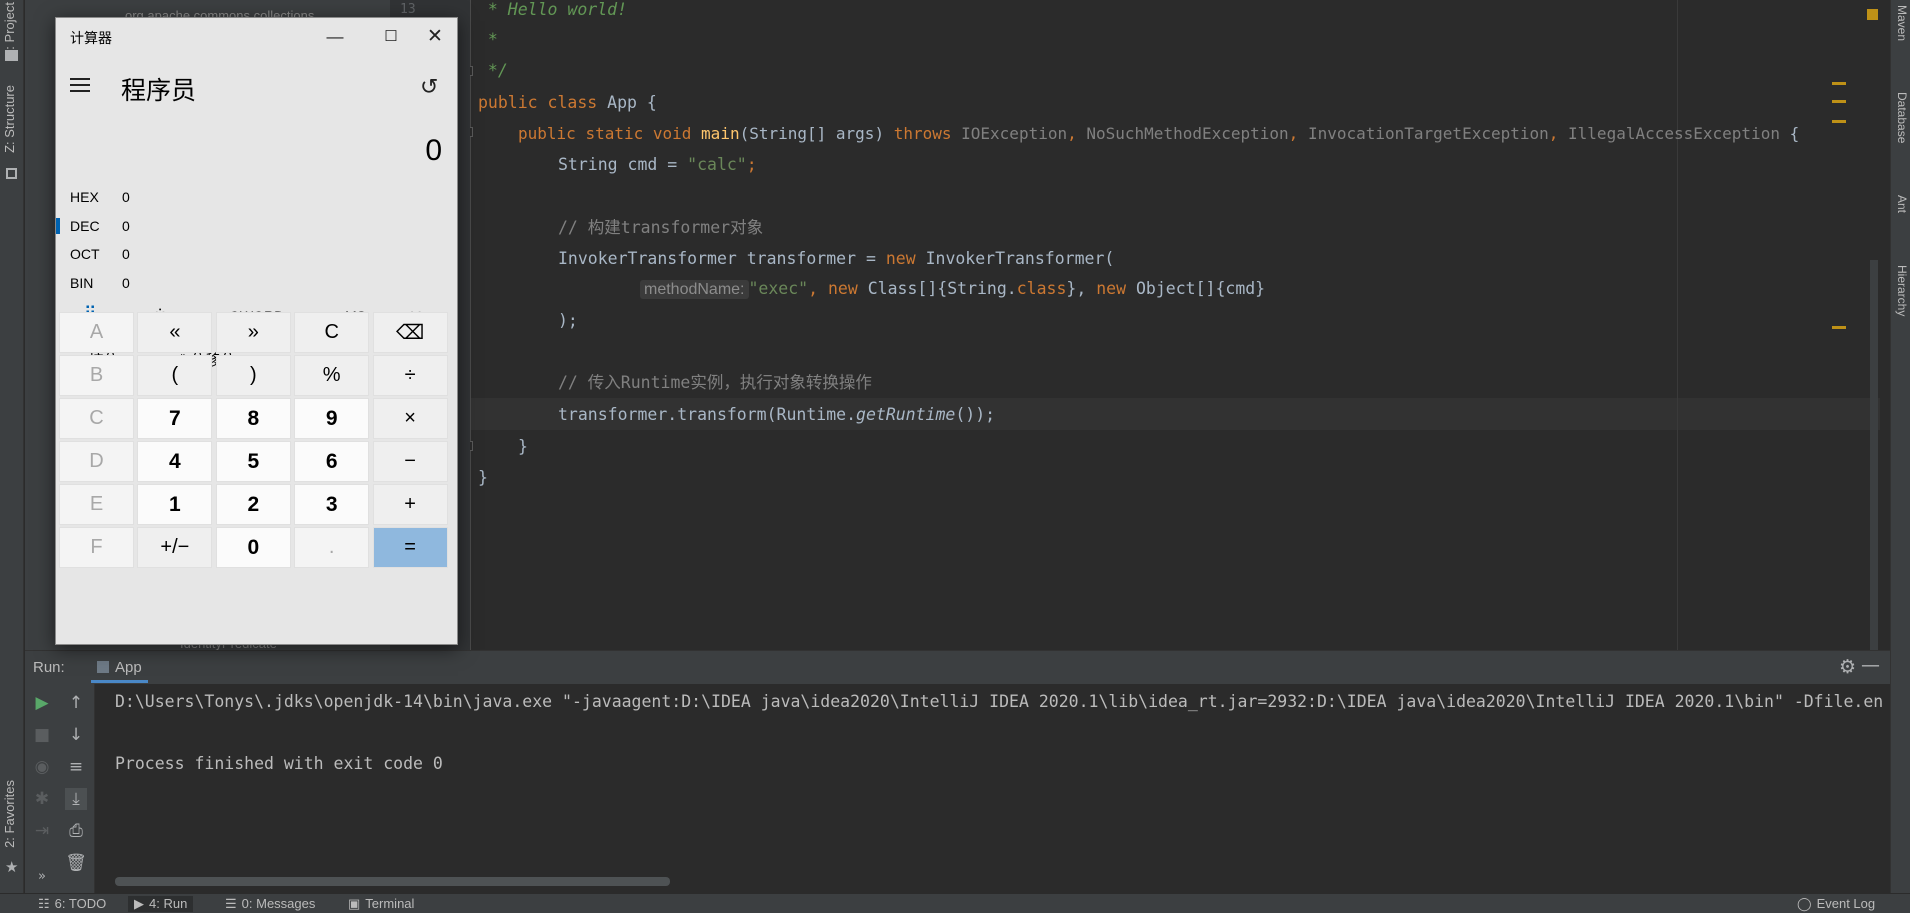 This screenshot has height=913, width=1910. Describe the element at coordinates (253, 504) in the screenshot. I see `key-2: 2` at that location.